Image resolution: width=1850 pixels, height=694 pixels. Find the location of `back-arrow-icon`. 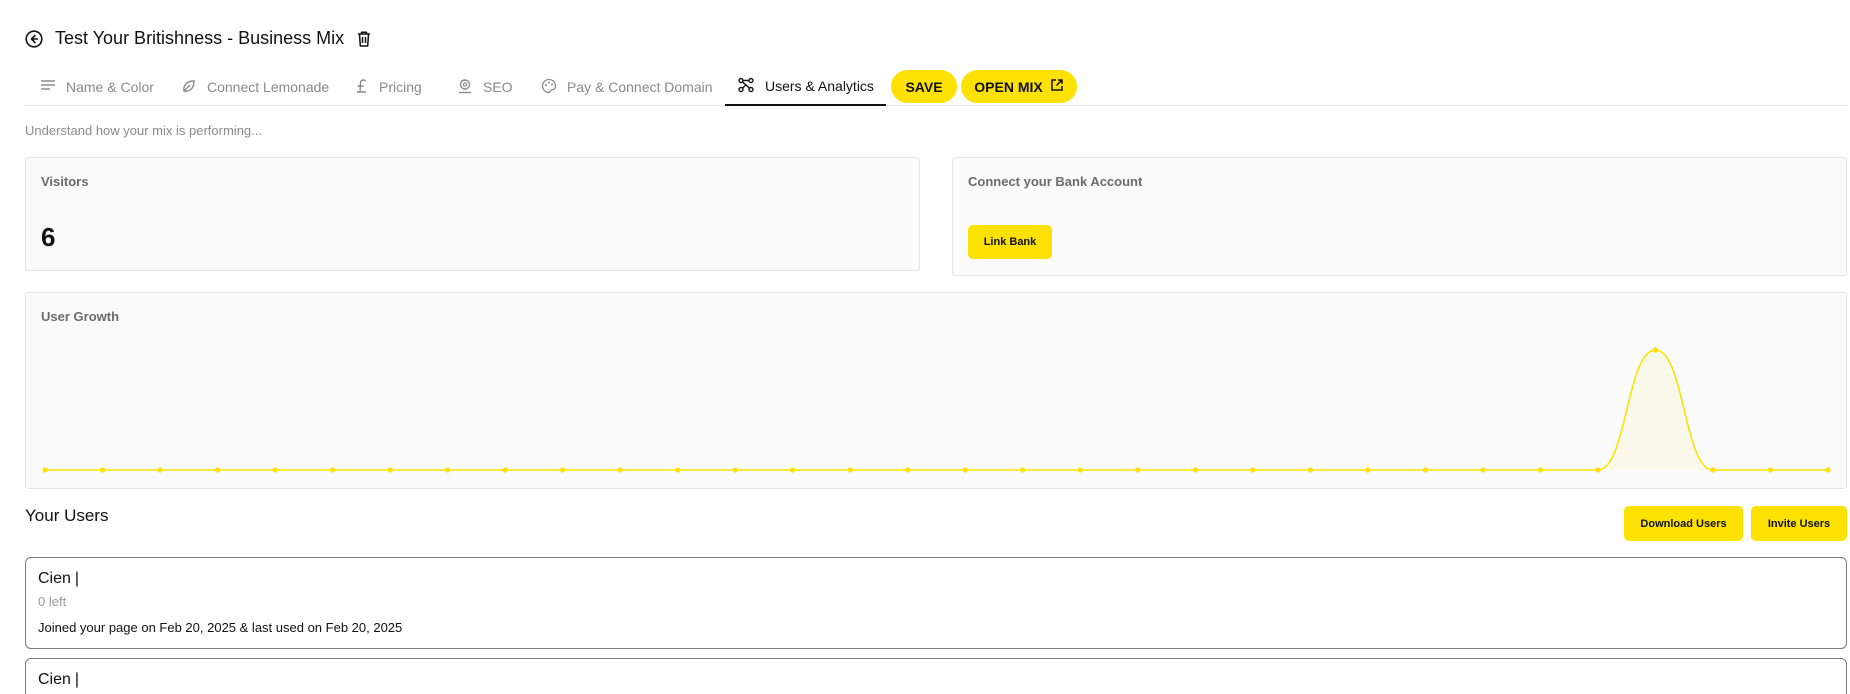

back-arrow-icon is located at coordinates (34, 38).